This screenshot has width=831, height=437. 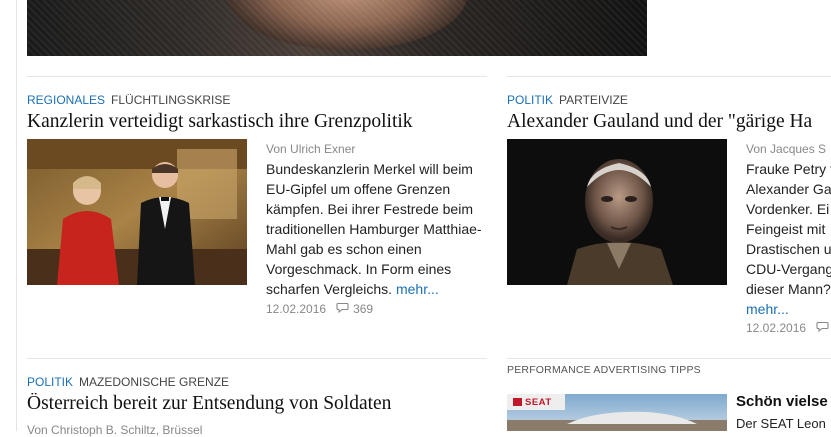 I want to click on teaser-line: Vordenker. Ei, so click(x=788, y=209).